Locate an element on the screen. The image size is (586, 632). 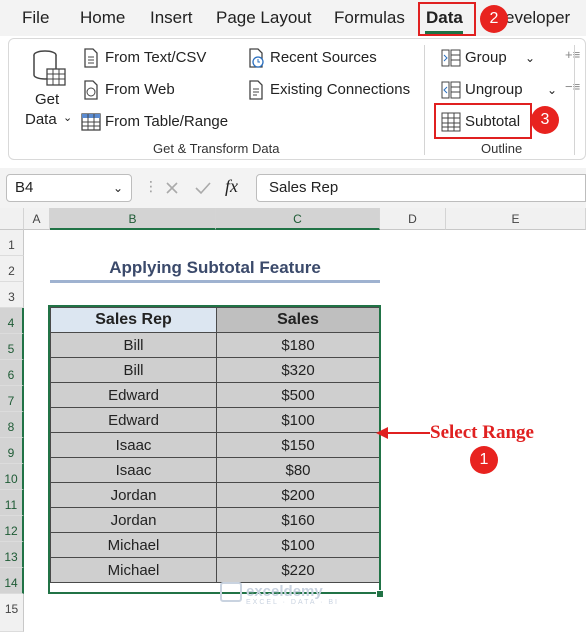
select-range-annotation: Select Range is located at coordinates (482, 432).